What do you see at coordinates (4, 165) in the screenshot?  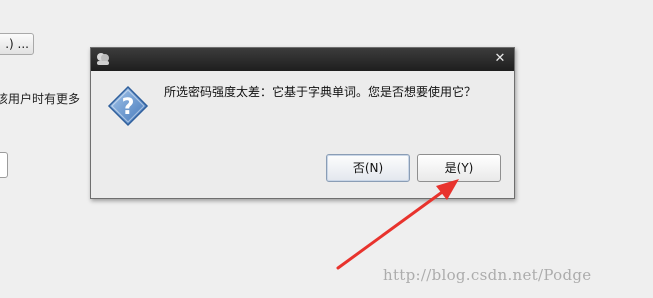 I see `background-field` at bounding box center [4, 165].